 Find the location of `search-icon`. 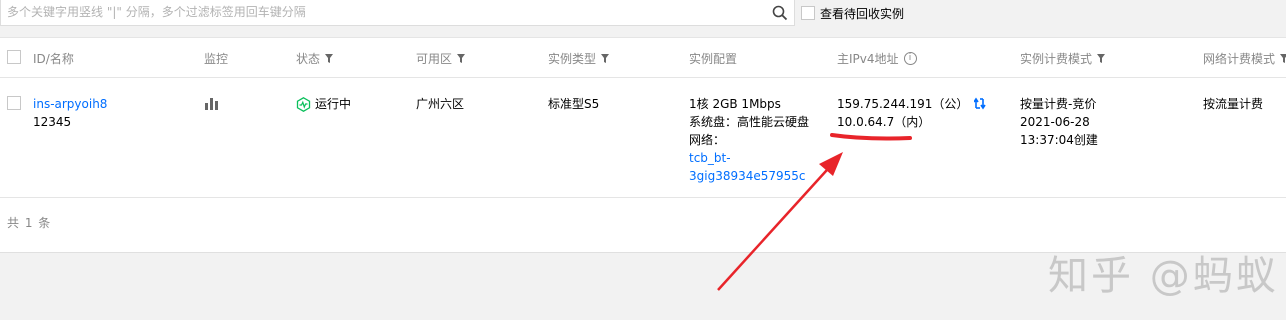

search-icon is located at coordinates (780, 13).